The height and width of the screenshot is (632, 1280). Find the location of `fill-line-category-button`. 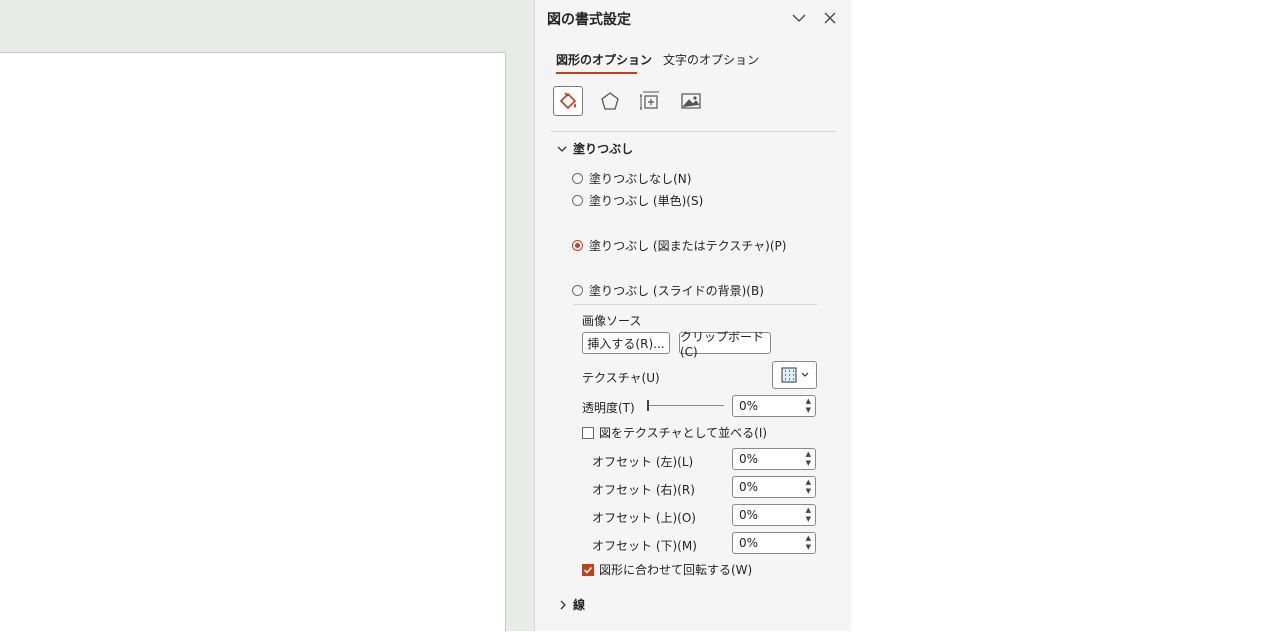

fill-line-category-button is located at coordinates (568, 101).